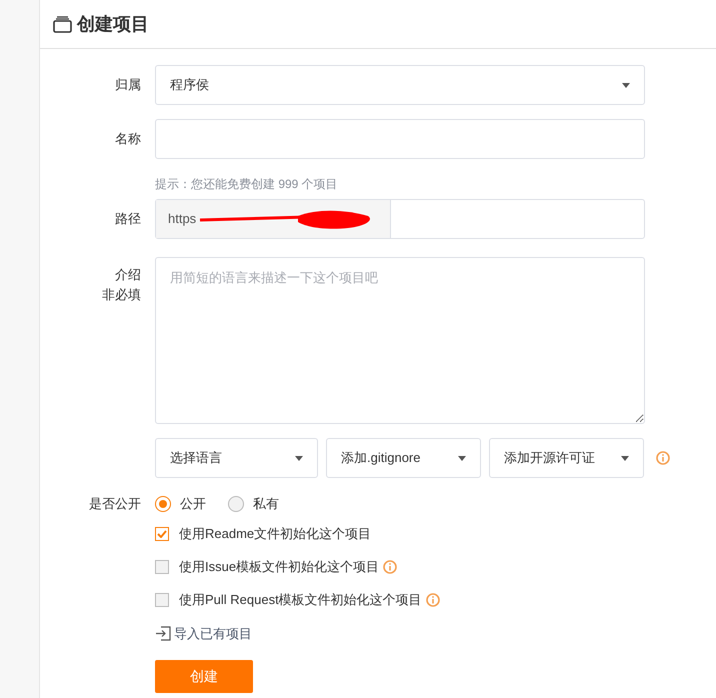 This screenshot has width=716, height=698. What do you see at coordinates (400, 139) in the screenshot?
I see `name-input` at bounding box center [400, 139].